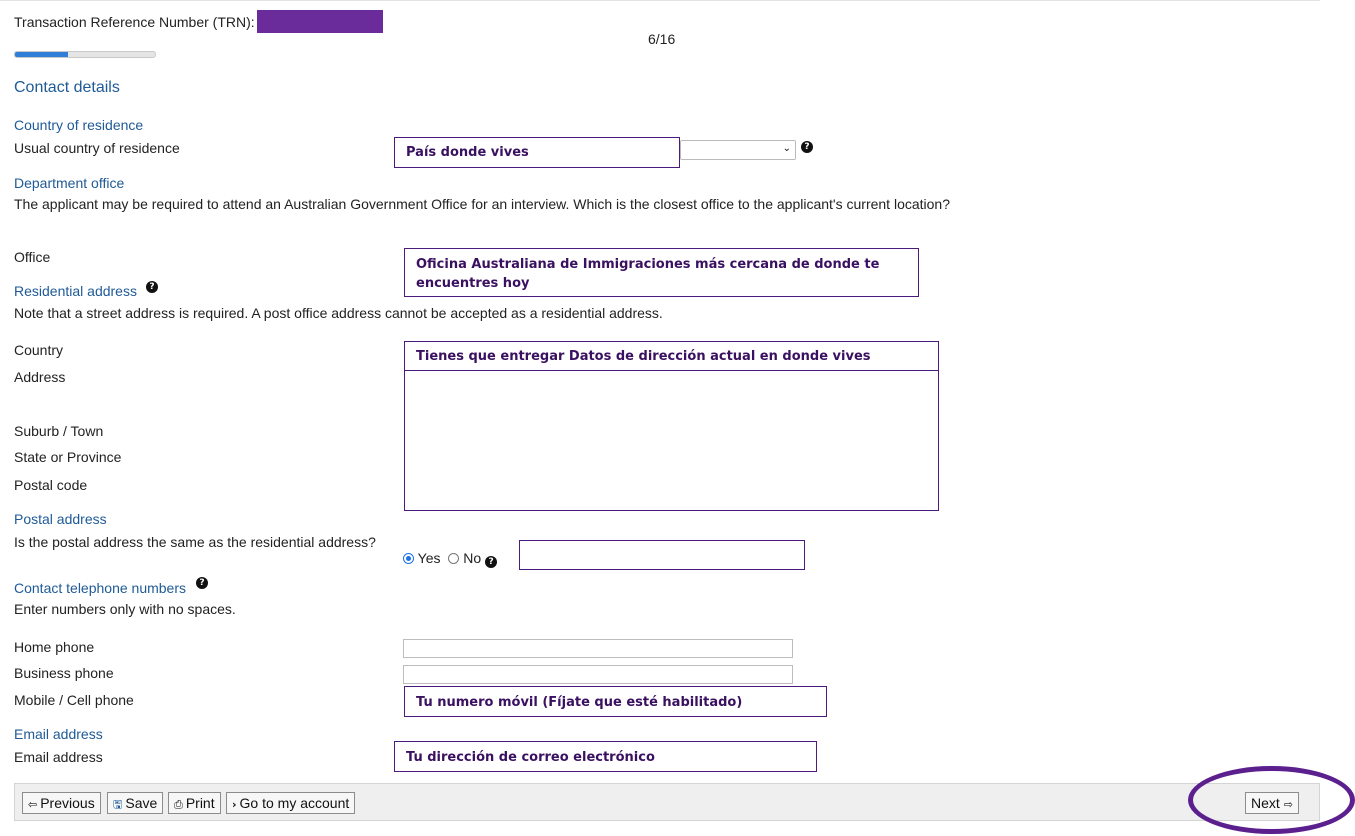 The width and height of the screenshot is (1355, 836). What do you see at coordinates (67, 87) in the screenshot?
I see `page-title: Contact details` at bounding box center [67, 87].